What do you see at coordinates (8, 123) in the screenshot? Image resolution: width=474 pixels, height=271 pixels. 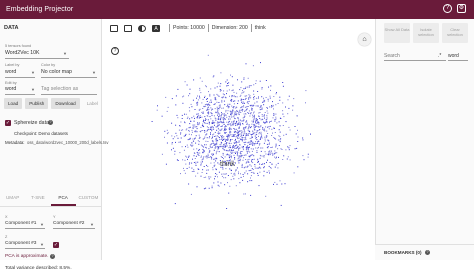 I see `sphereize-checkbox: ✓` at bounding box center [8, 123].